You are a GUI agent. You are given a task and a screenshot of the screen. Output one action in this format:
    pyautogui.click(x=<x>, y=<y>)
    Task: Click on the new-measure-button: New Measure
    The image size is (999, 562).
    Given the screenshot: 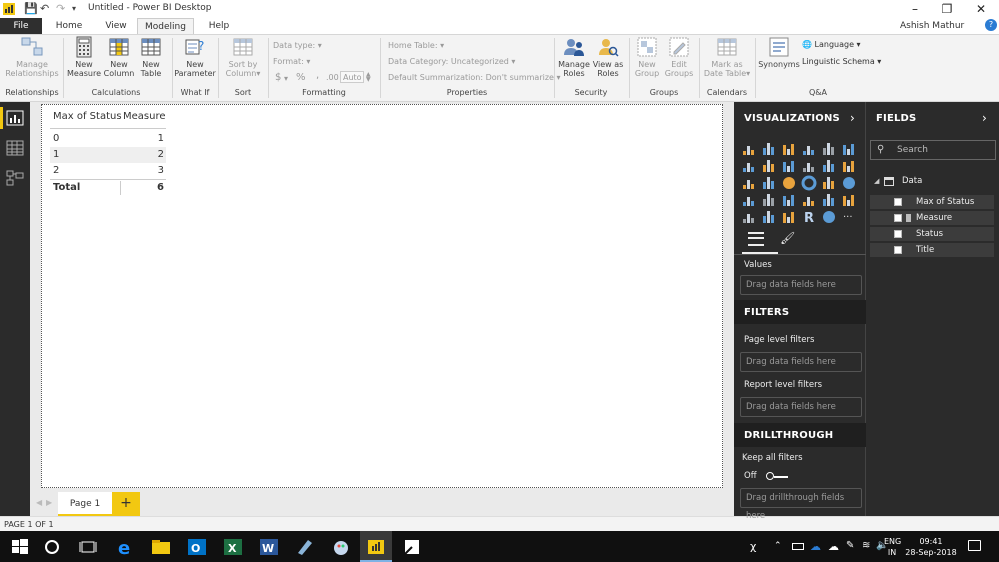 What is the action you would take?
    pyautogui.click(x=84, y=57)
    